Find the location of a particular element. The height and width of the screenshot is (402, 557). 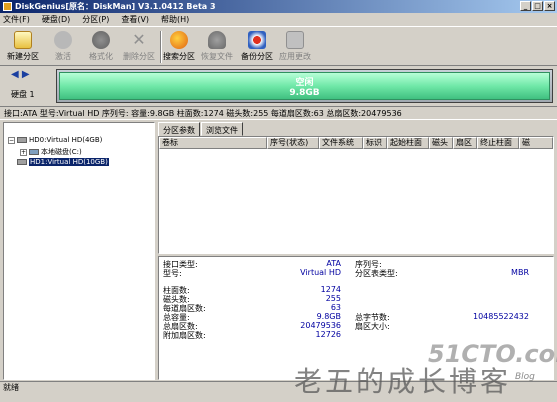

recover-files-button: 恢复文件 is located at coordinates (217, 47).